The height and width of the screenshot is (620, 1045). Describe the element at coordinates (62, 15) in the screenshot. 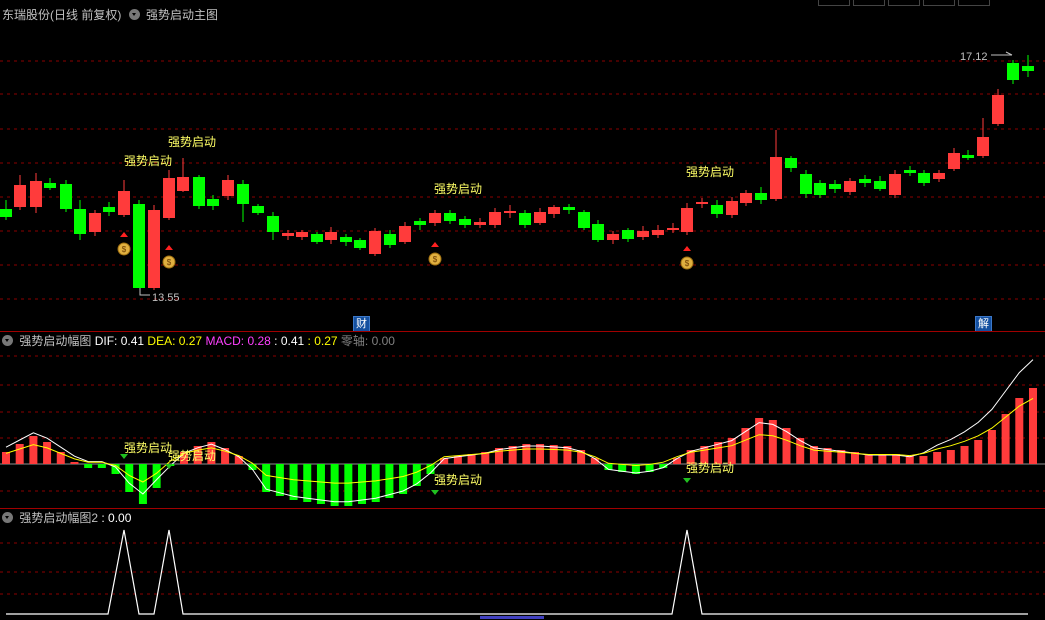

I see `stock-title: 东瑞股份(日线 前复权)` at that location.